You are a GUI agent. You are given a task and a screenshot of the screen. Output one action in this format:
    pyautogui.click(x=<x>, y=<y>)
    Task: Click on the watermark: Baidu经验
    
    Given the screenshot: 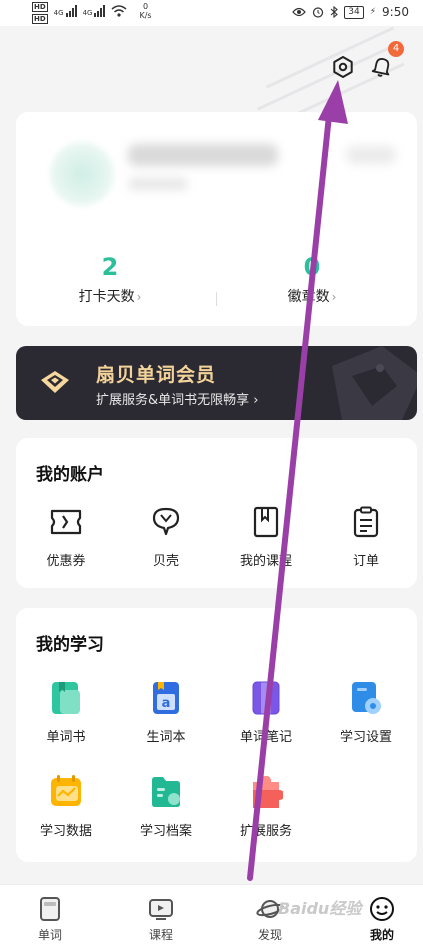 What is the action you would take?
    pyautogui.click(x=320, y=908)
    